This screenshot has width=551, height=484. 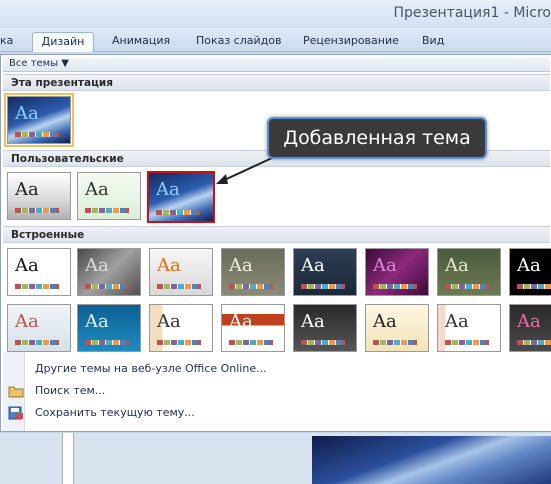 I want to click on slide-preview, so click(x=431, y=460).